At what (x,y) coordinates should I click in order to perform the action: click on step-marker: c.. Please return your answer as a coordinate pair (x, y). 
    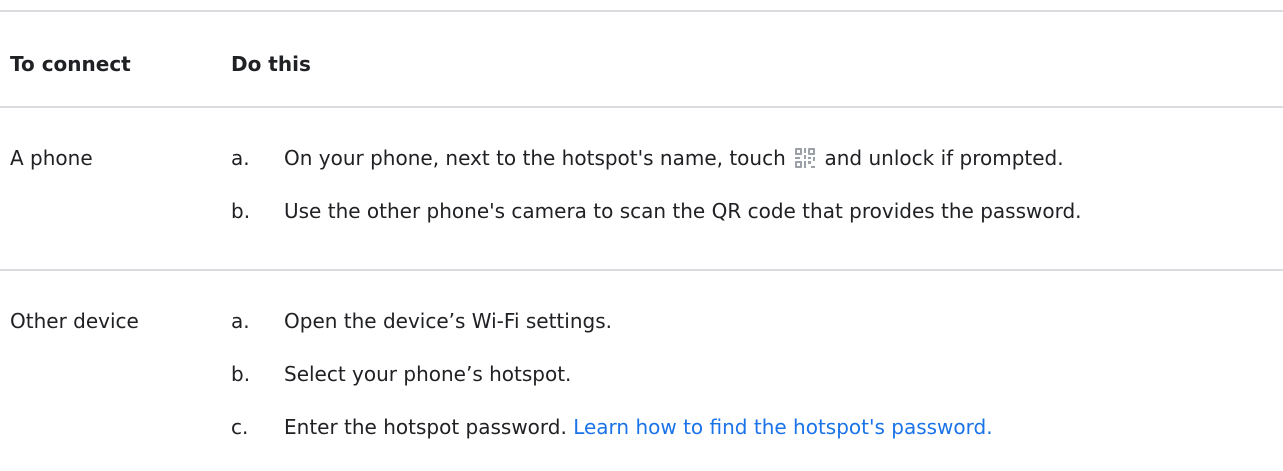
    Looking at the image, I should click on (240, 427).